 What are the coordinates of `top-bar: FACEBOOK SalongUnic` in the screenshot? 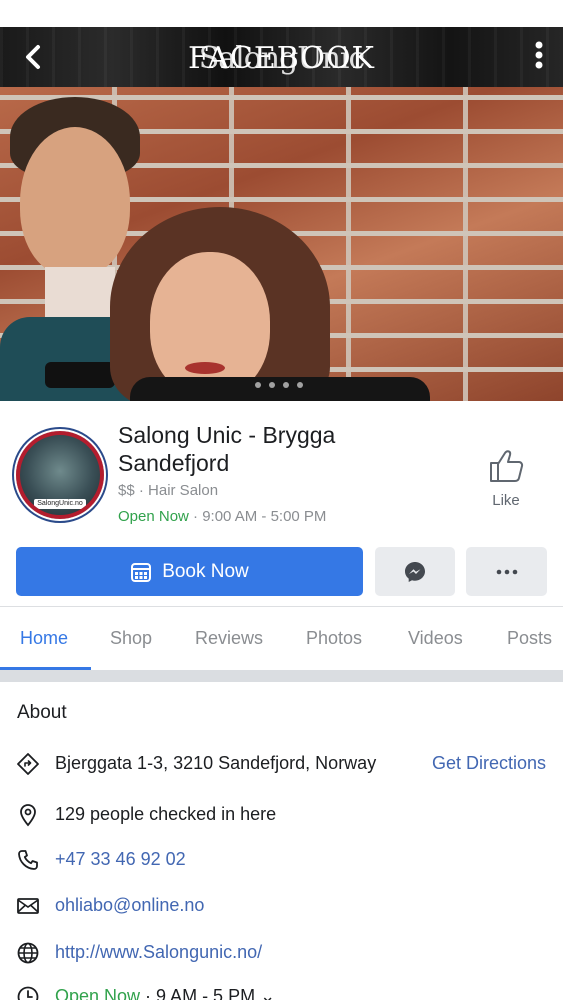 It's located at (281, 57).